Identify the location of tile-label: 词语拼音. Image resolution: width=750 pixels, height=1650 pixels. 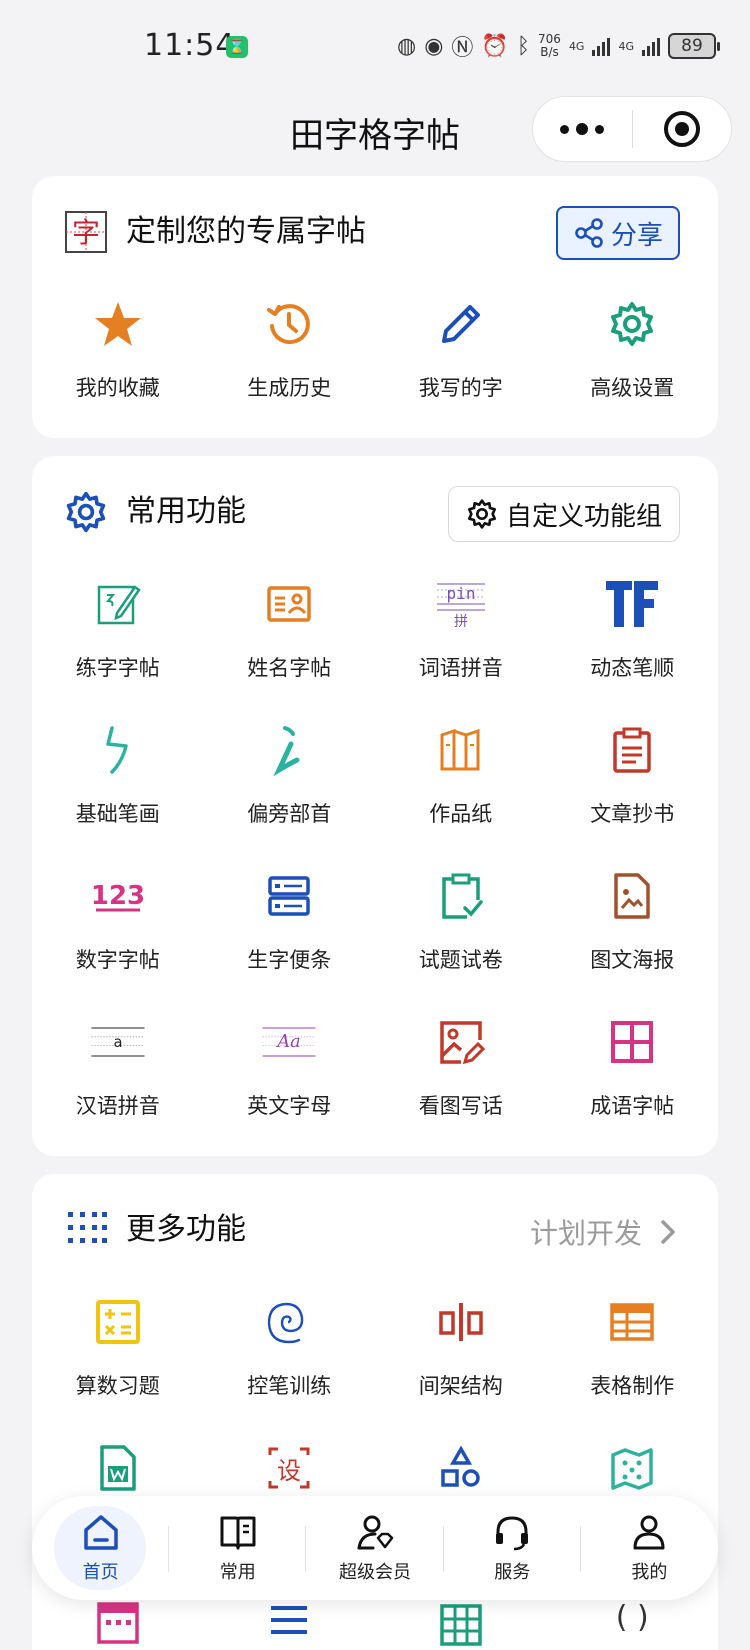
(460, 668).